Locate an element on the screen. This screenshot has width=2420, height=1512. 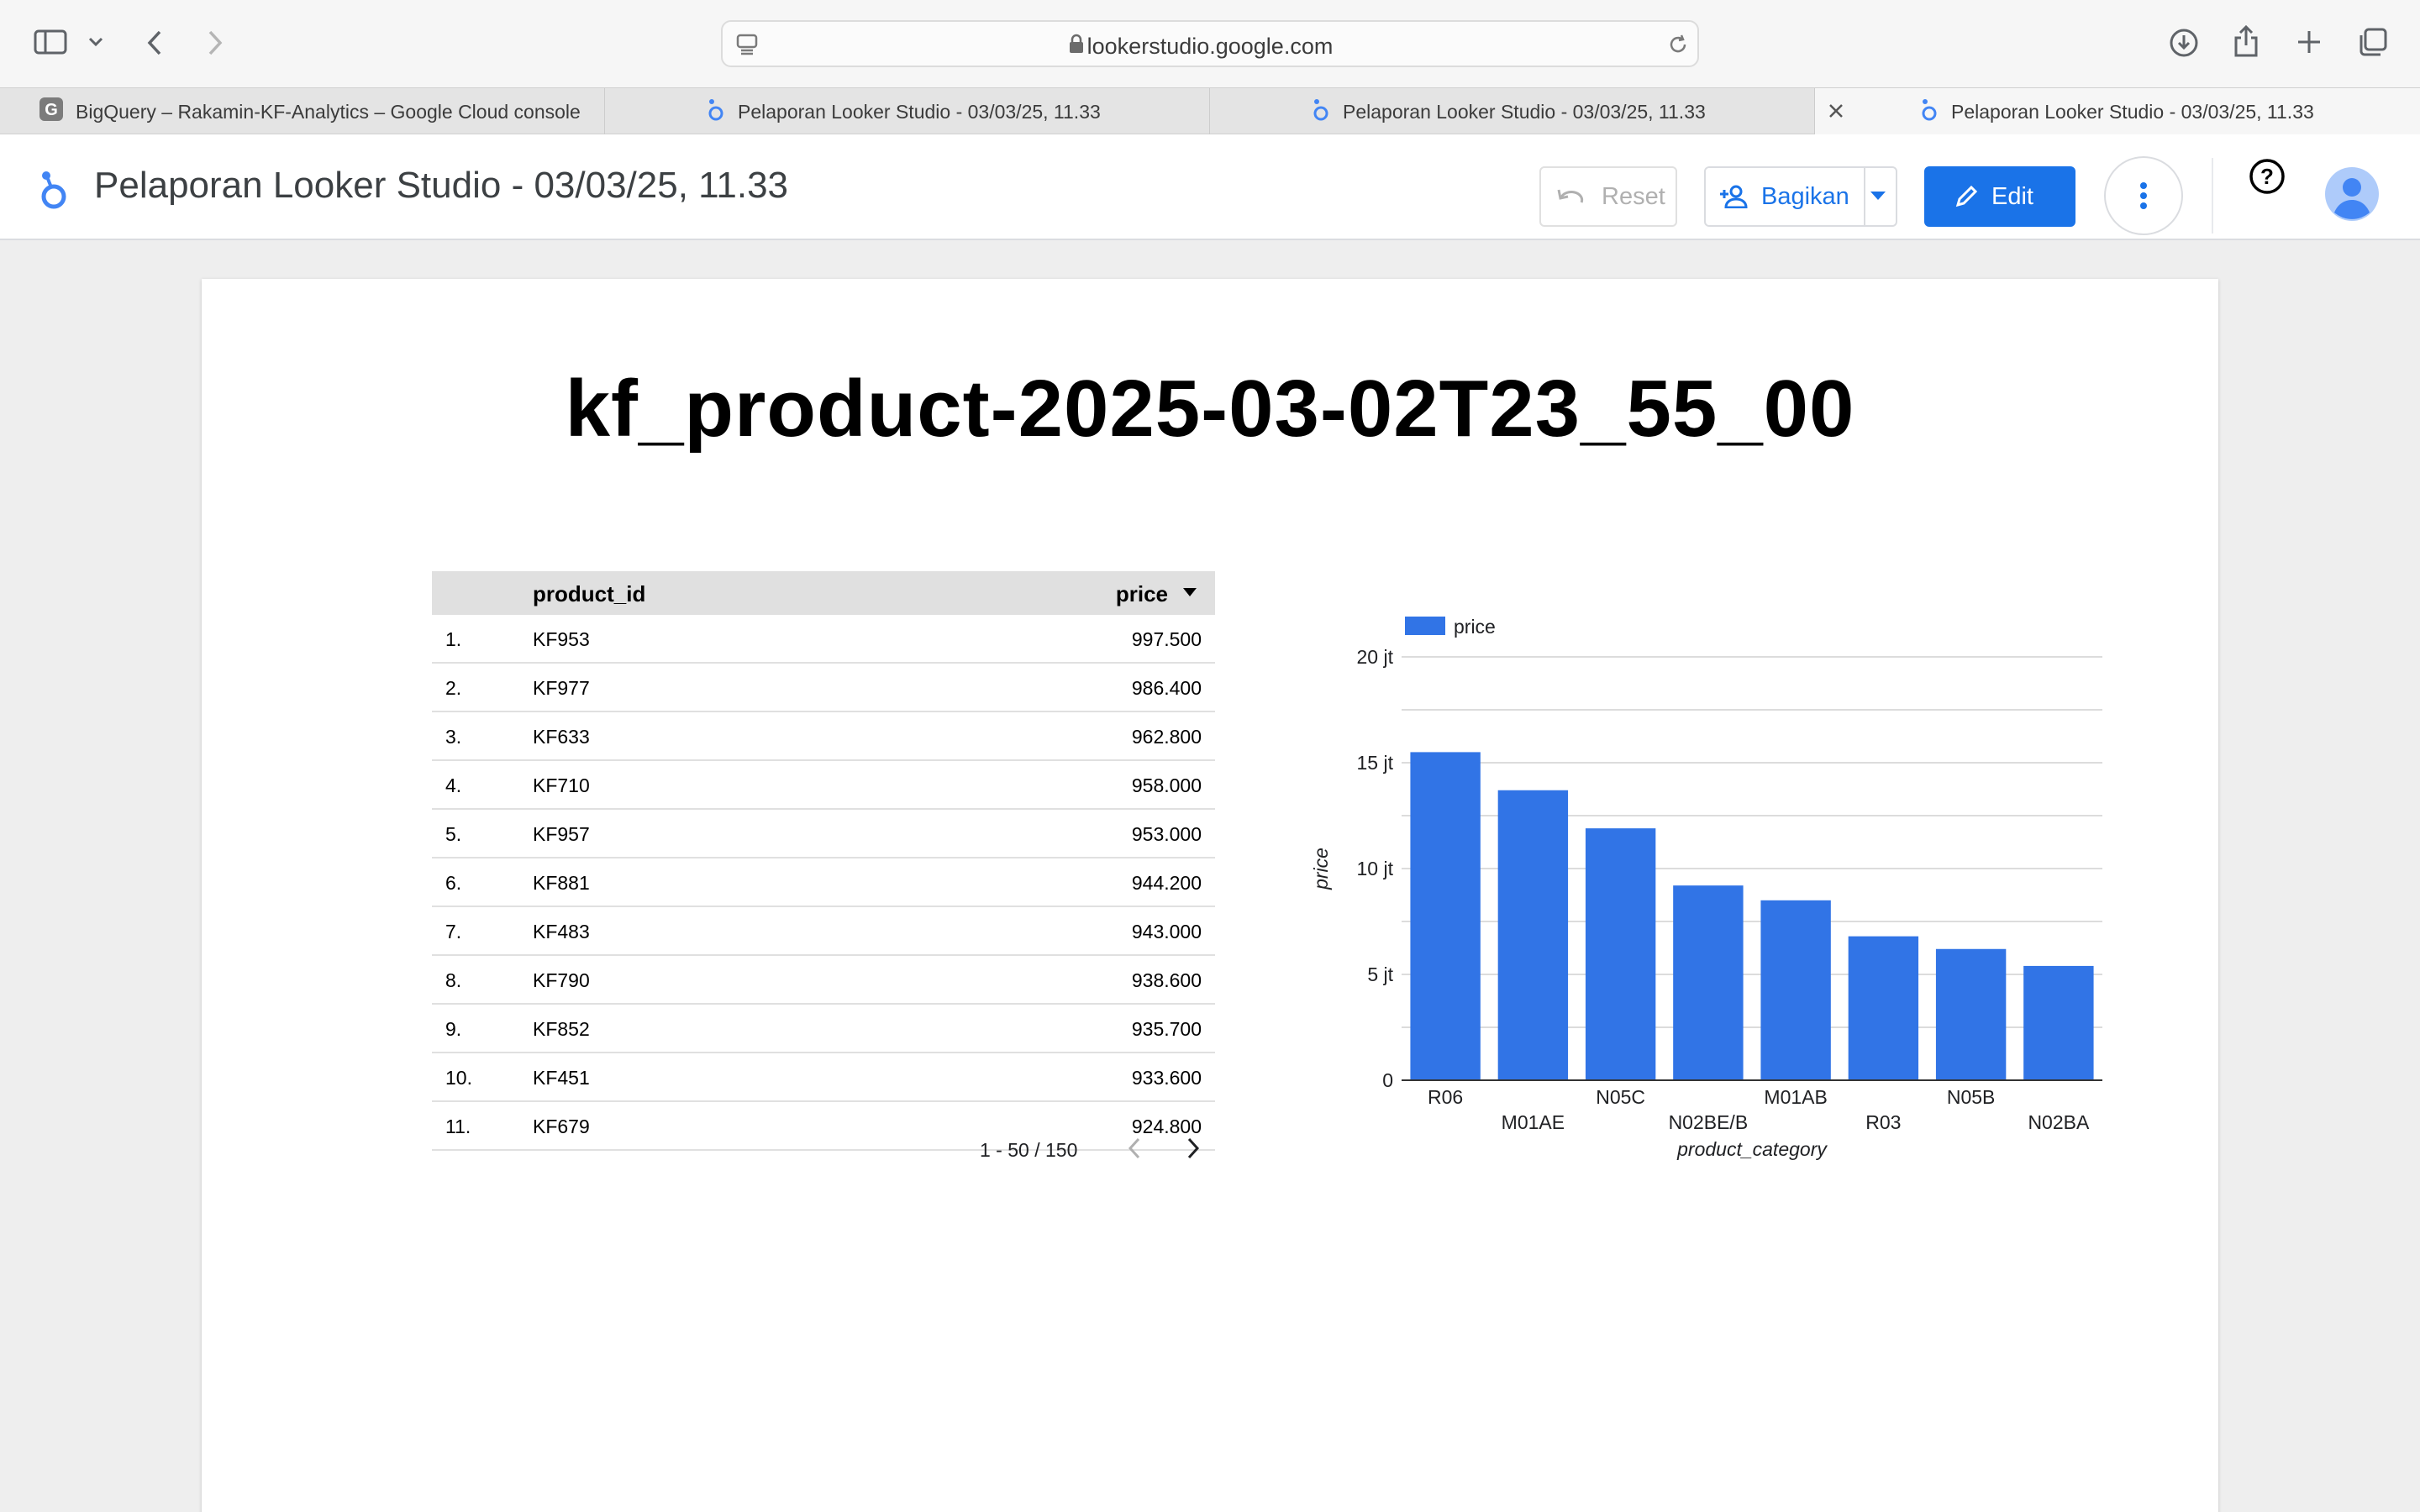
google-g-icon: G is located at coordinates (52, 112).